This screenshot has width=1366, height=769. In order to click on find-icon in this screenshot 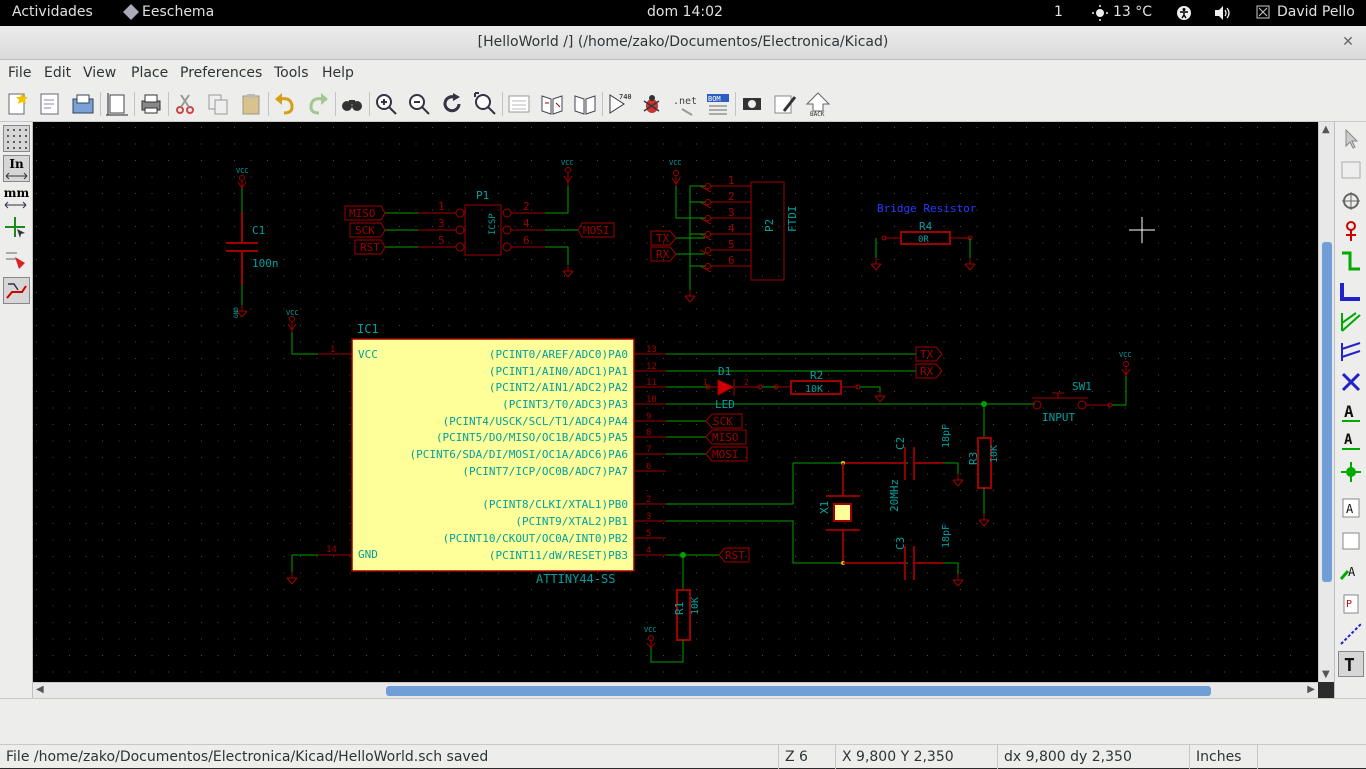, I will do `click(352, 104)`.